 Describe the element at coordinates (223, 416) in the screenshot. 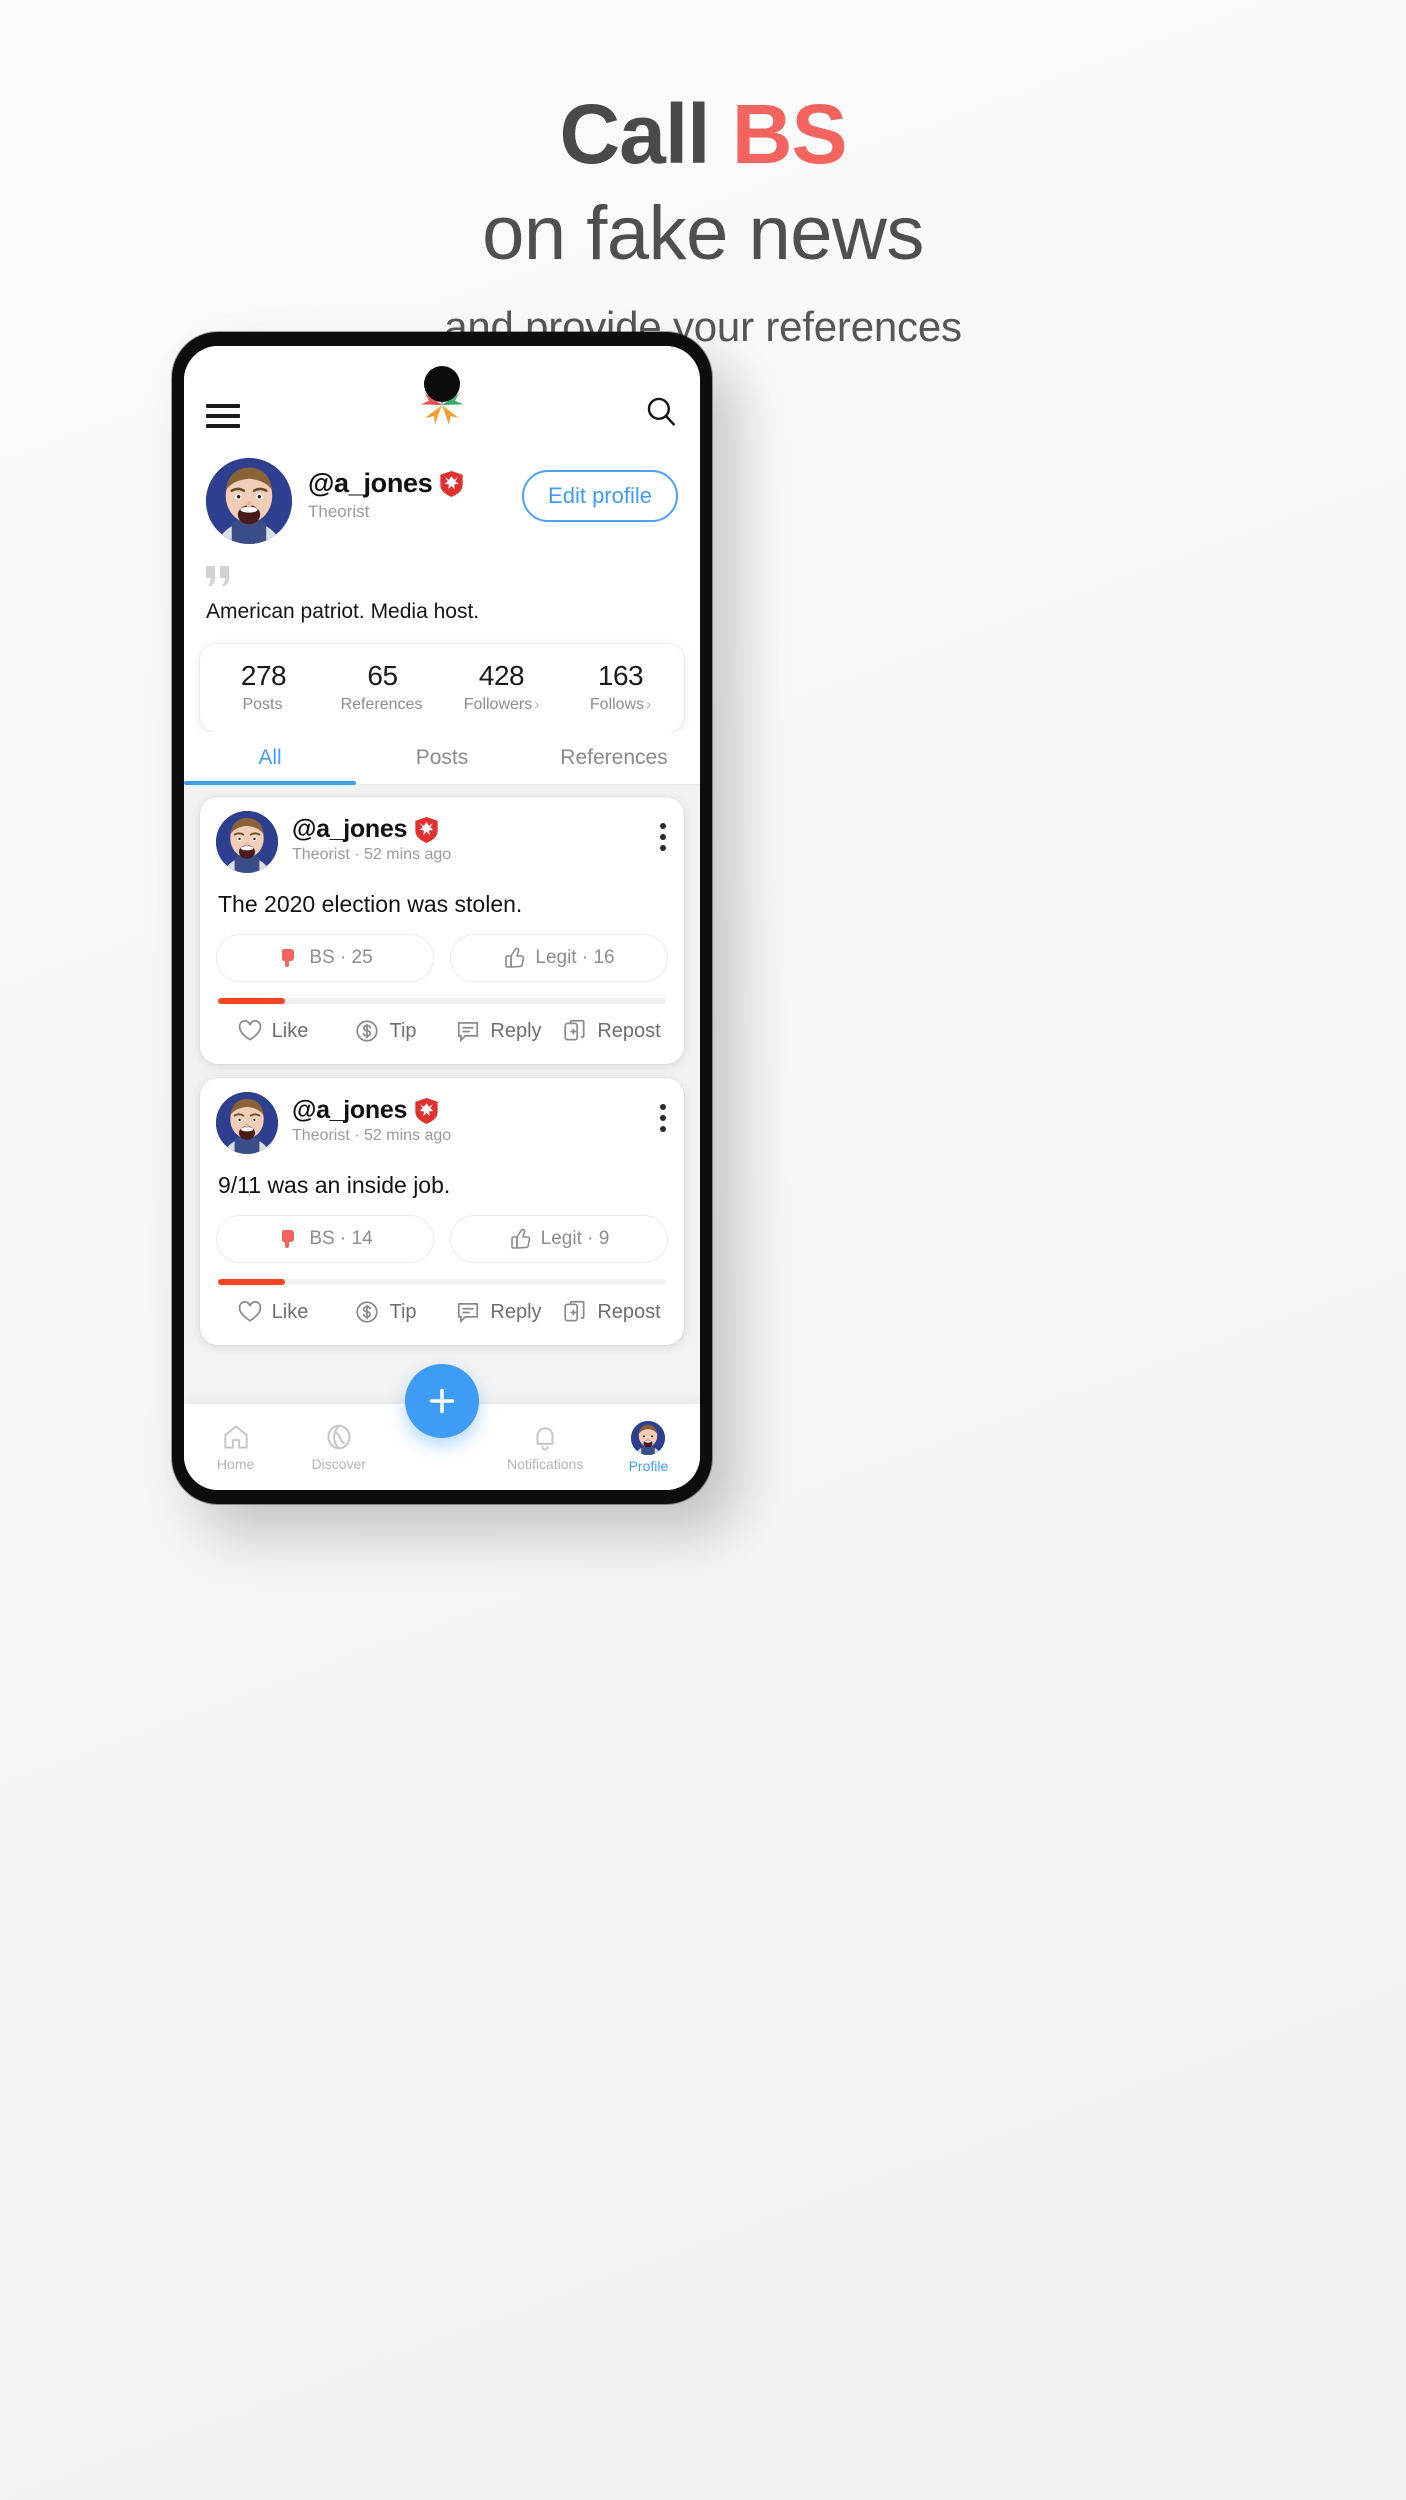

I see `hamburger-menu-icon` at that location.